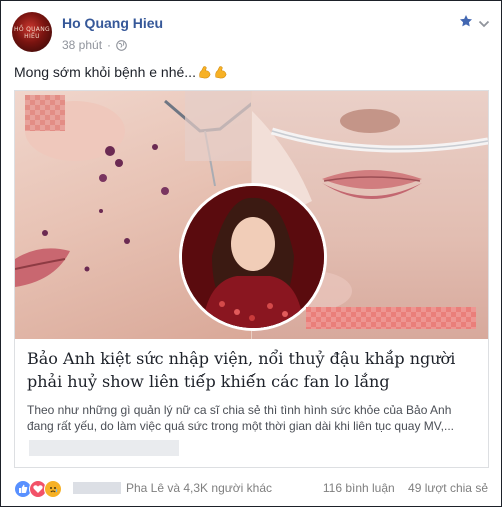 The height and width of the screenshot is (507, 502). I want to click on blurred-source-domain, so click(104, 448).